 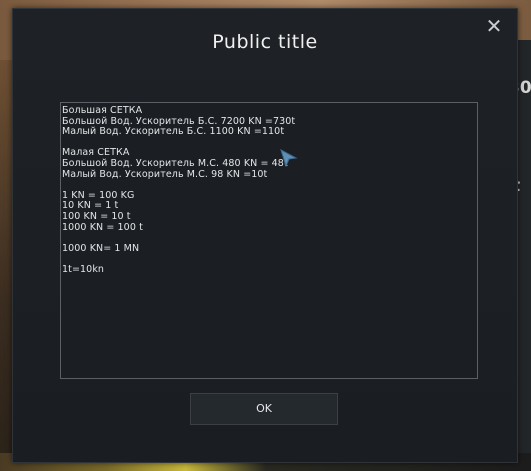 What do you see at coordinates (289, 158) in the screenshot?
I see `mouse-pointer-icon` at bounding box center [289, 158].